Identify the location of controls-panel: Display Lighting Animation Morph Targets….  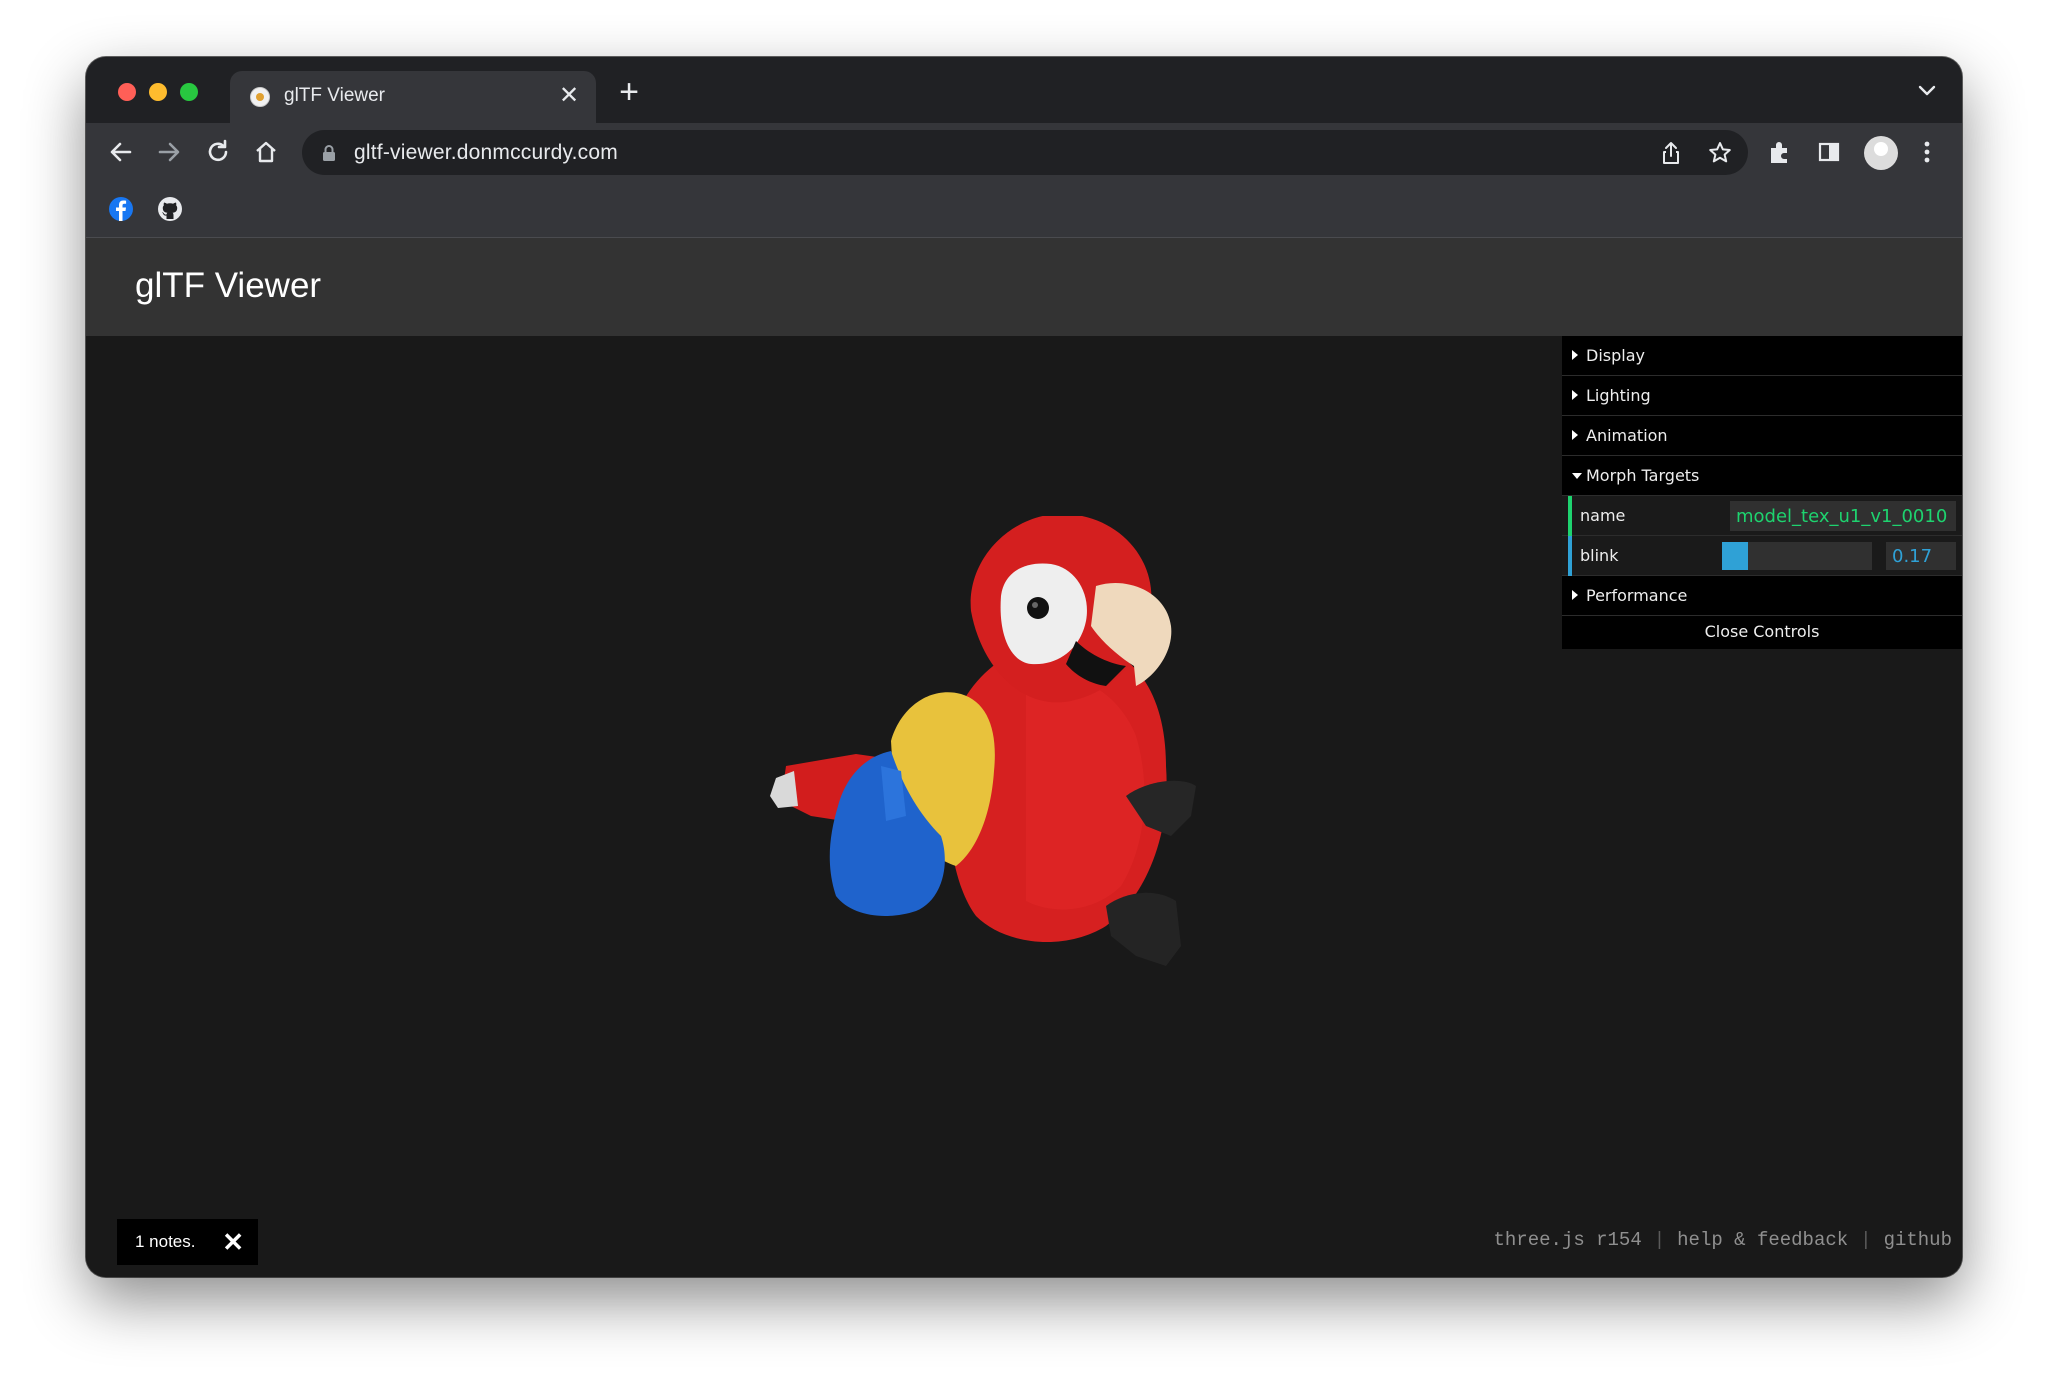
(1762, 492).